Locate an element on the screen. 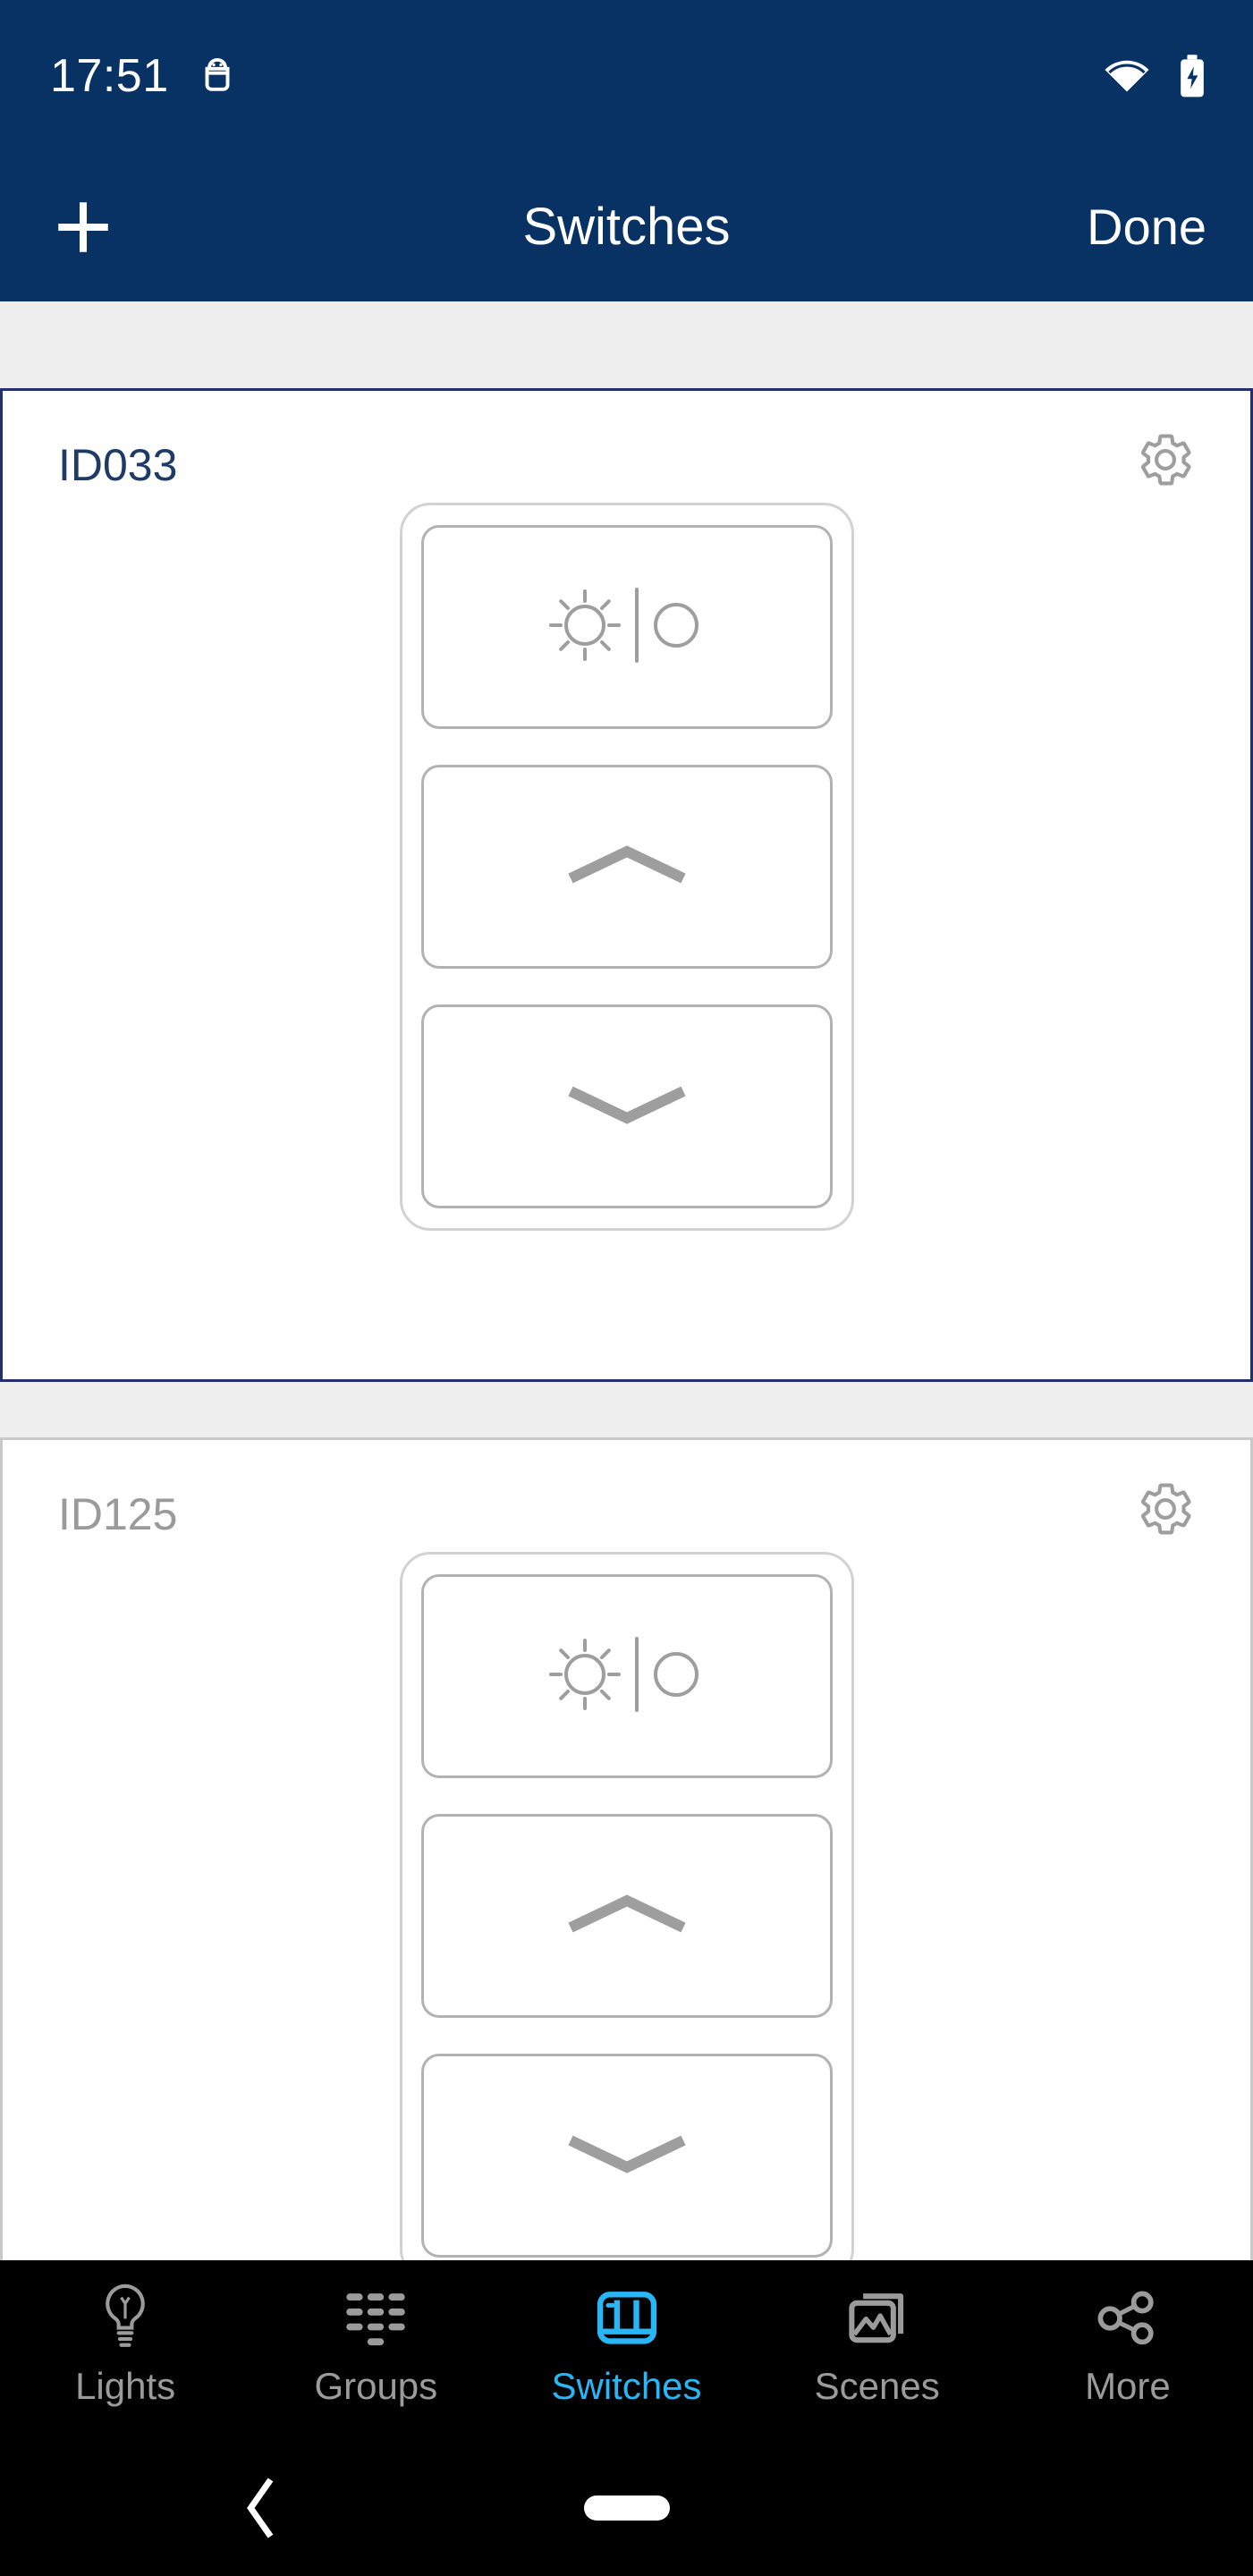 The width and height of the screenshot is (1253, 2576). lightbulb-icon is located at coordinates (125, 2318).